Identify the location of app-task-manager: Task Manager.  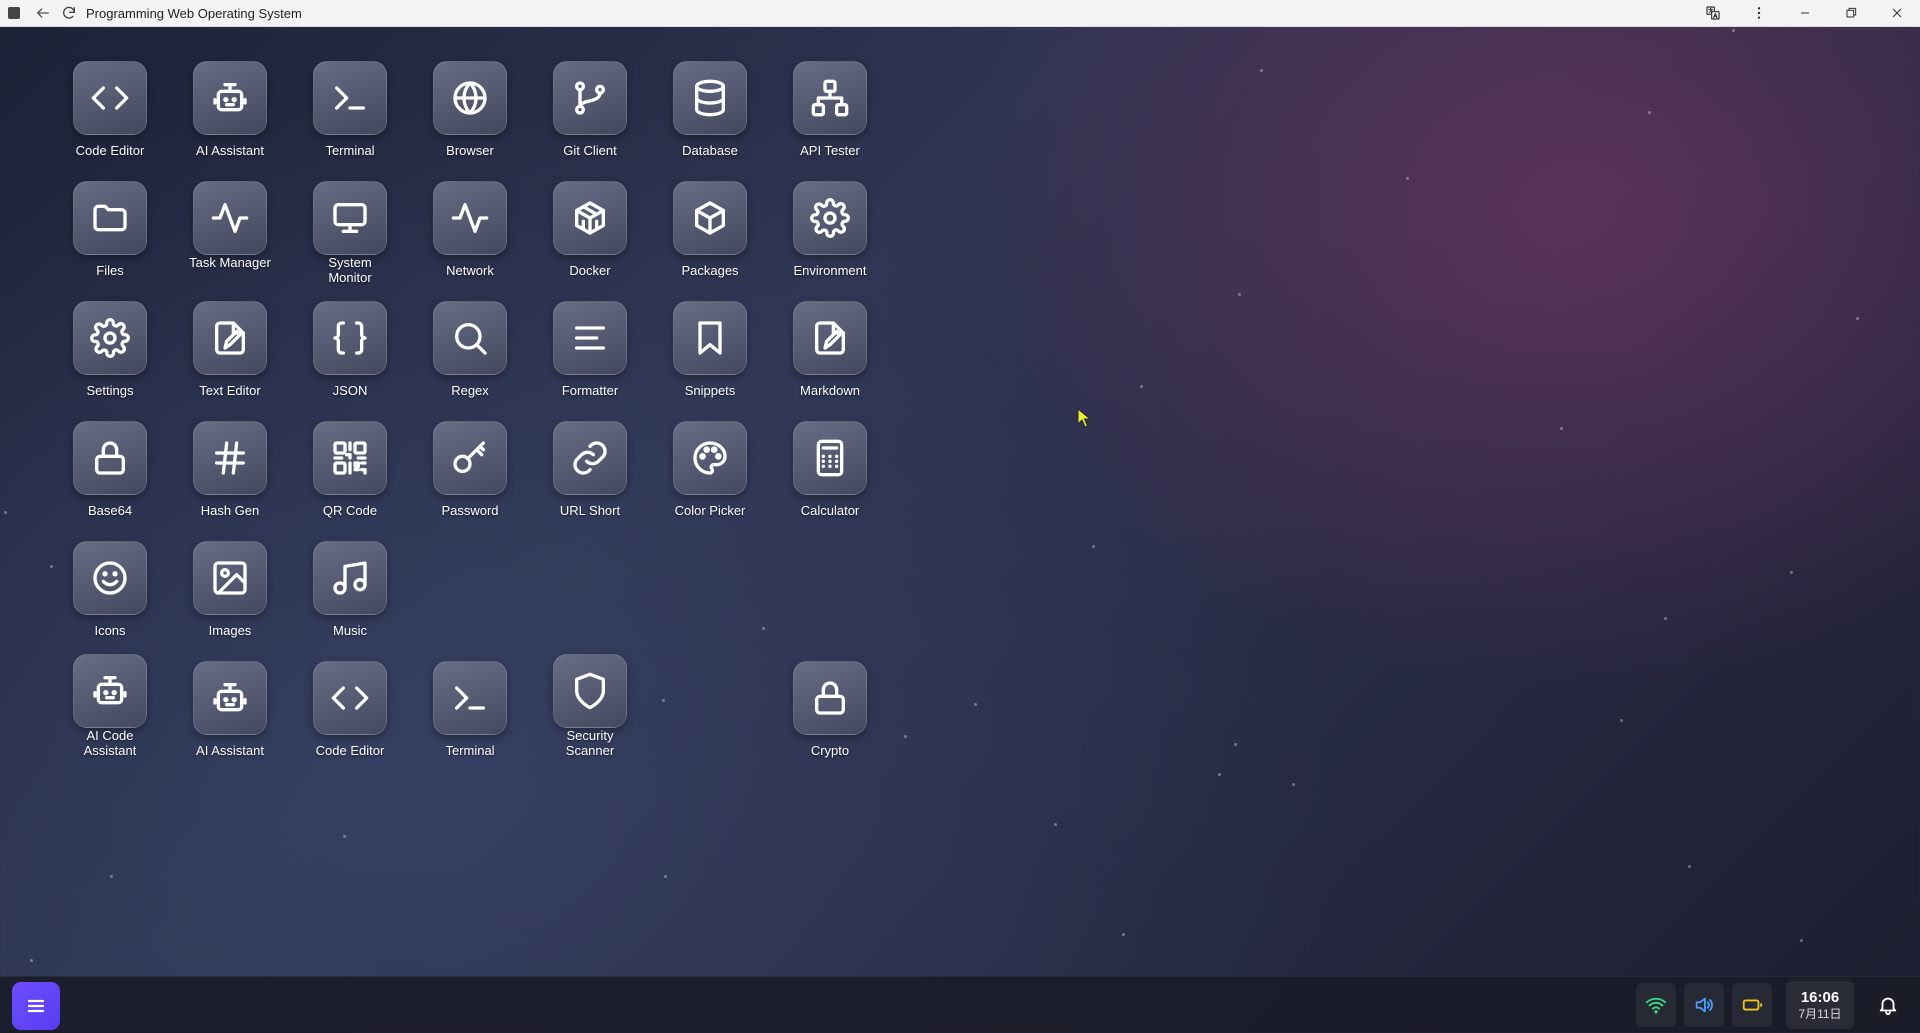
(230, 225).